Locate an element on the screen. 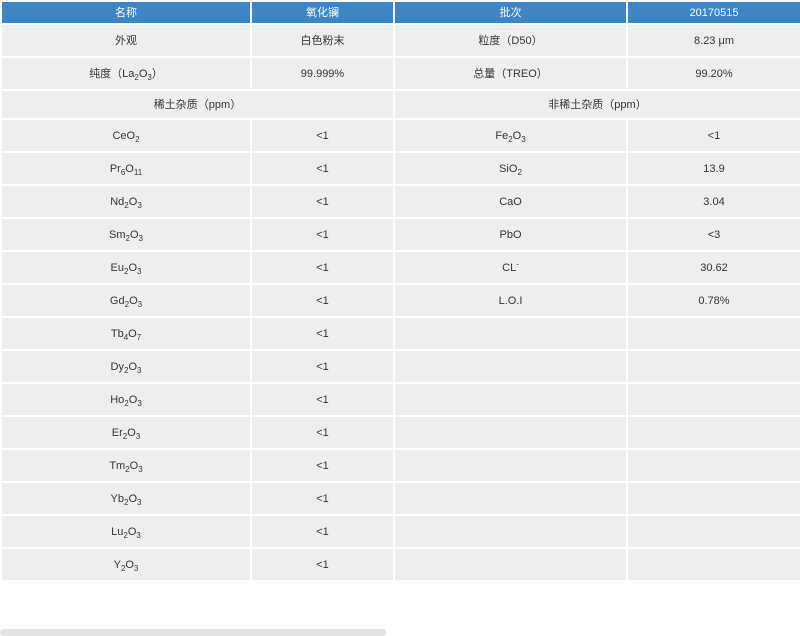 The width and height of the screenshot is (800, 636). rare-earth-impurities-heading: 稀土杂质（ppm） is located at coordinates (197, 104).